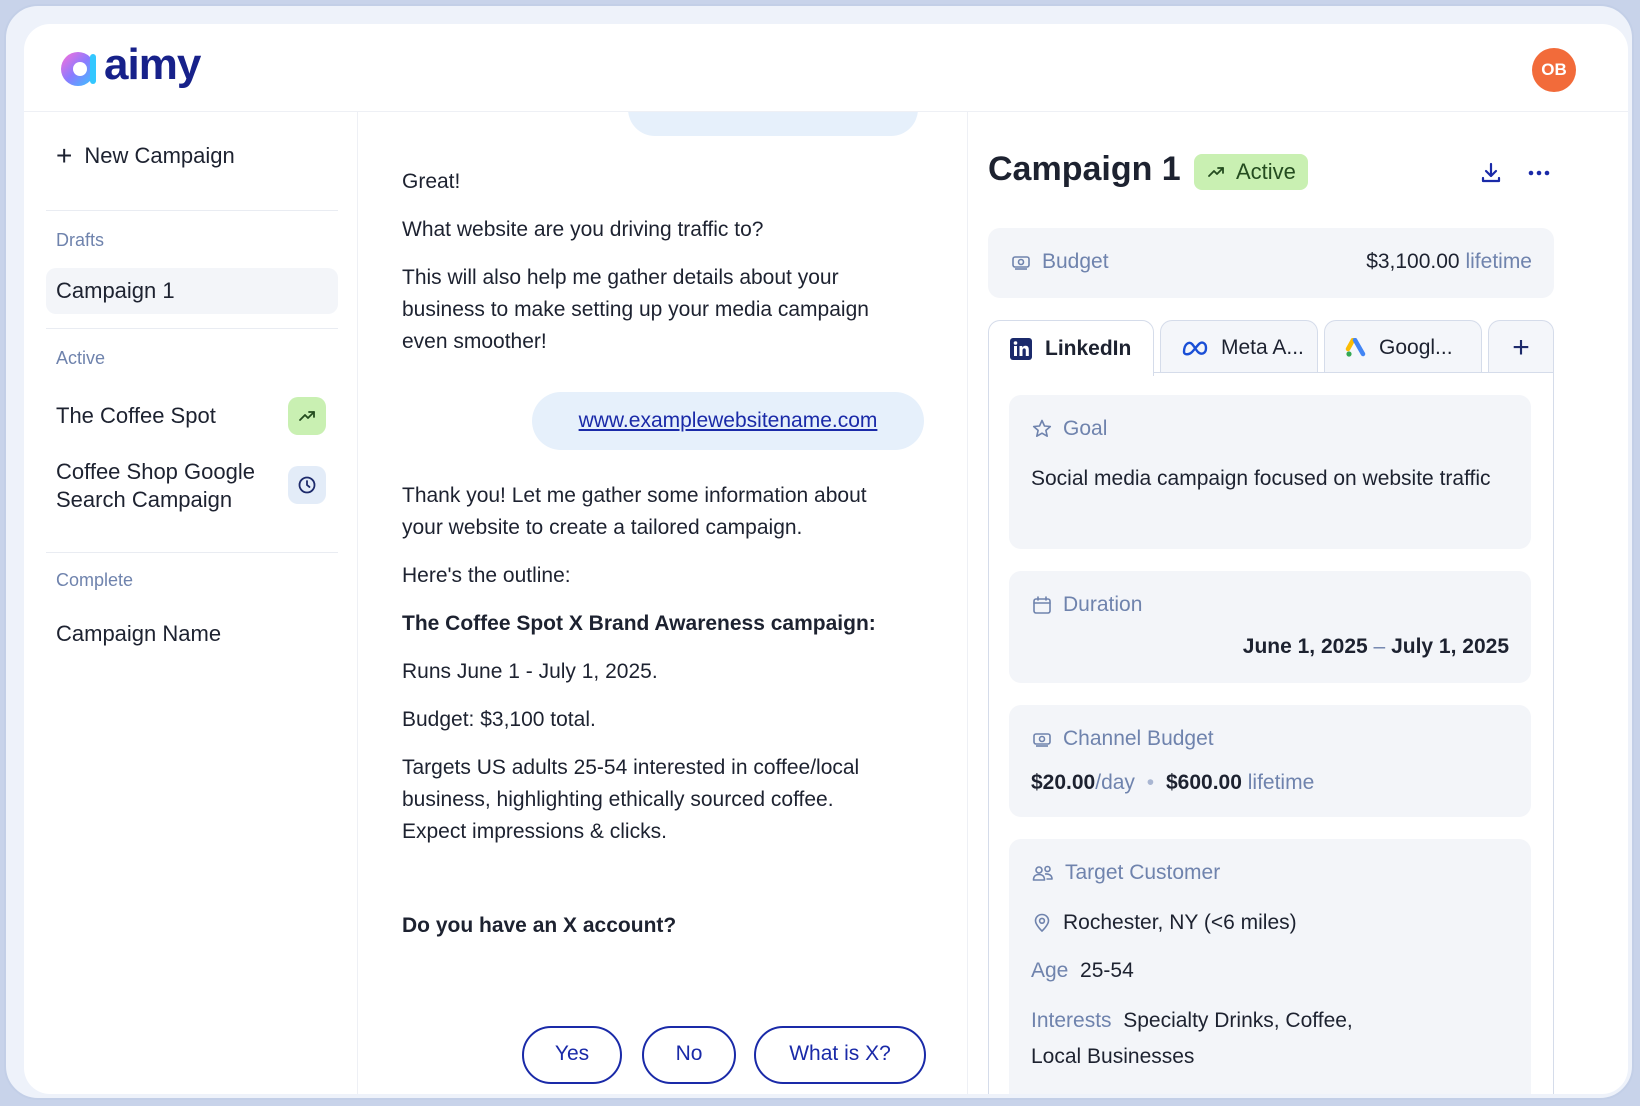 The width and height of the screenshot is (1640, 1106). I want to click on new-campaign-button: + New Campaign, so click(145, 156).